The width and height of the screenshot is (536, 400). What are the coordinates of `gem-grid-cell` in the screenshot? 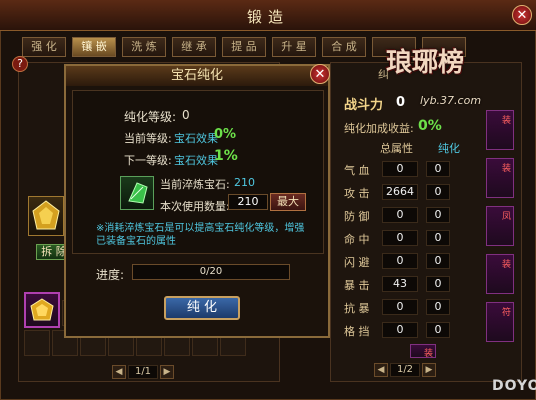 It's located at (37, 343).